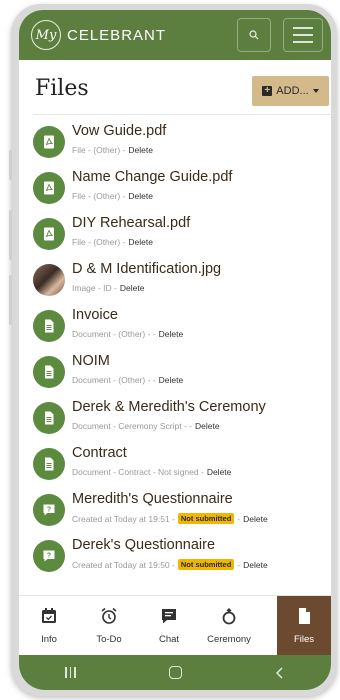  I want to click on app-bar: My CELEBRANT, so click(175, 35).